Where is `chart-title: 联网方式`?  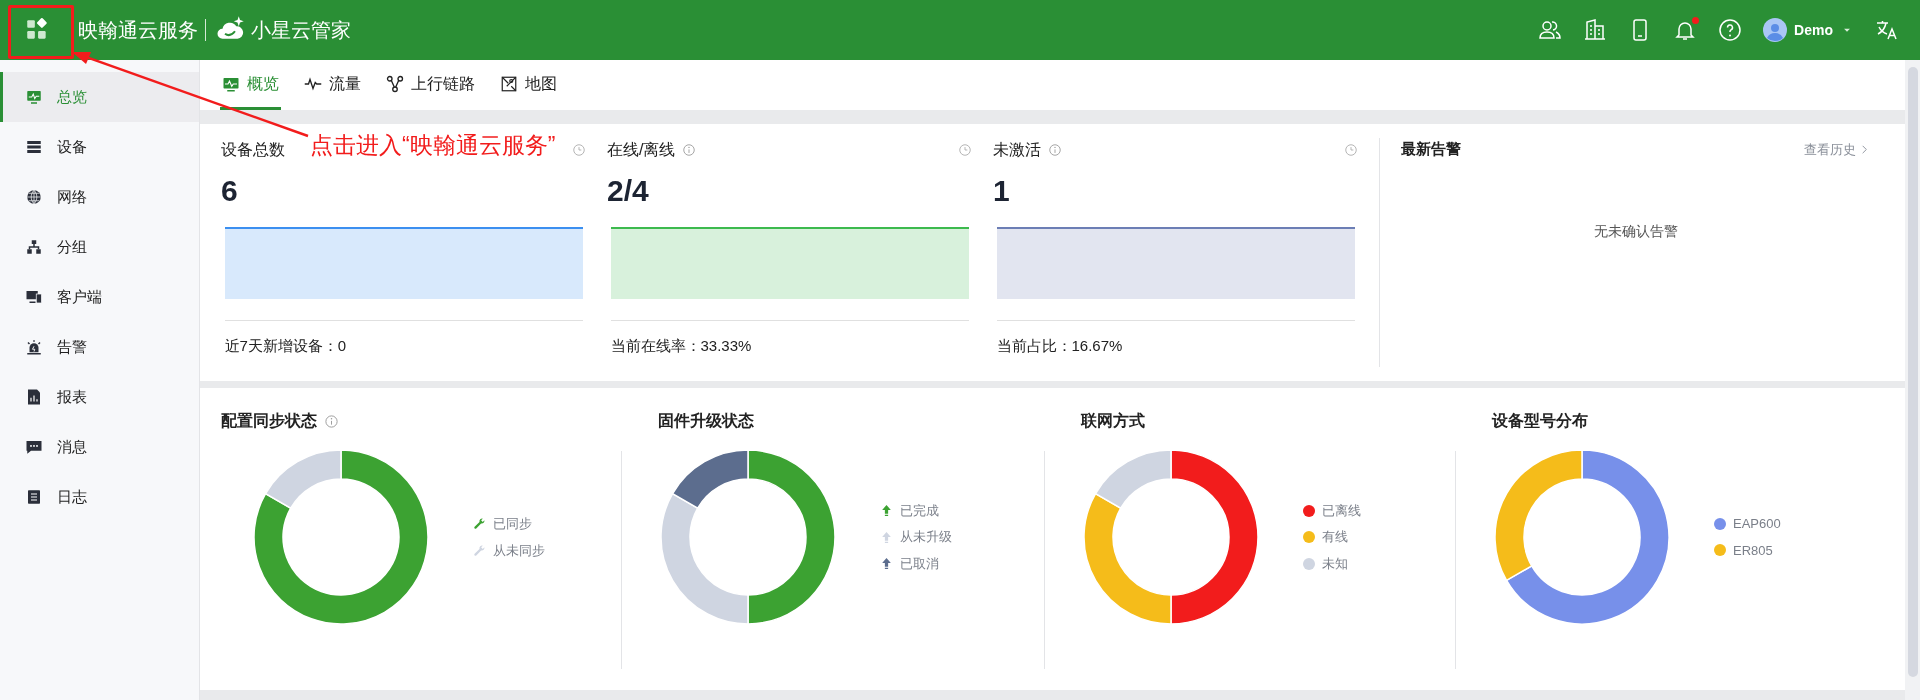 chart-title: 联网方式 is located at coordinates (1113, 421).